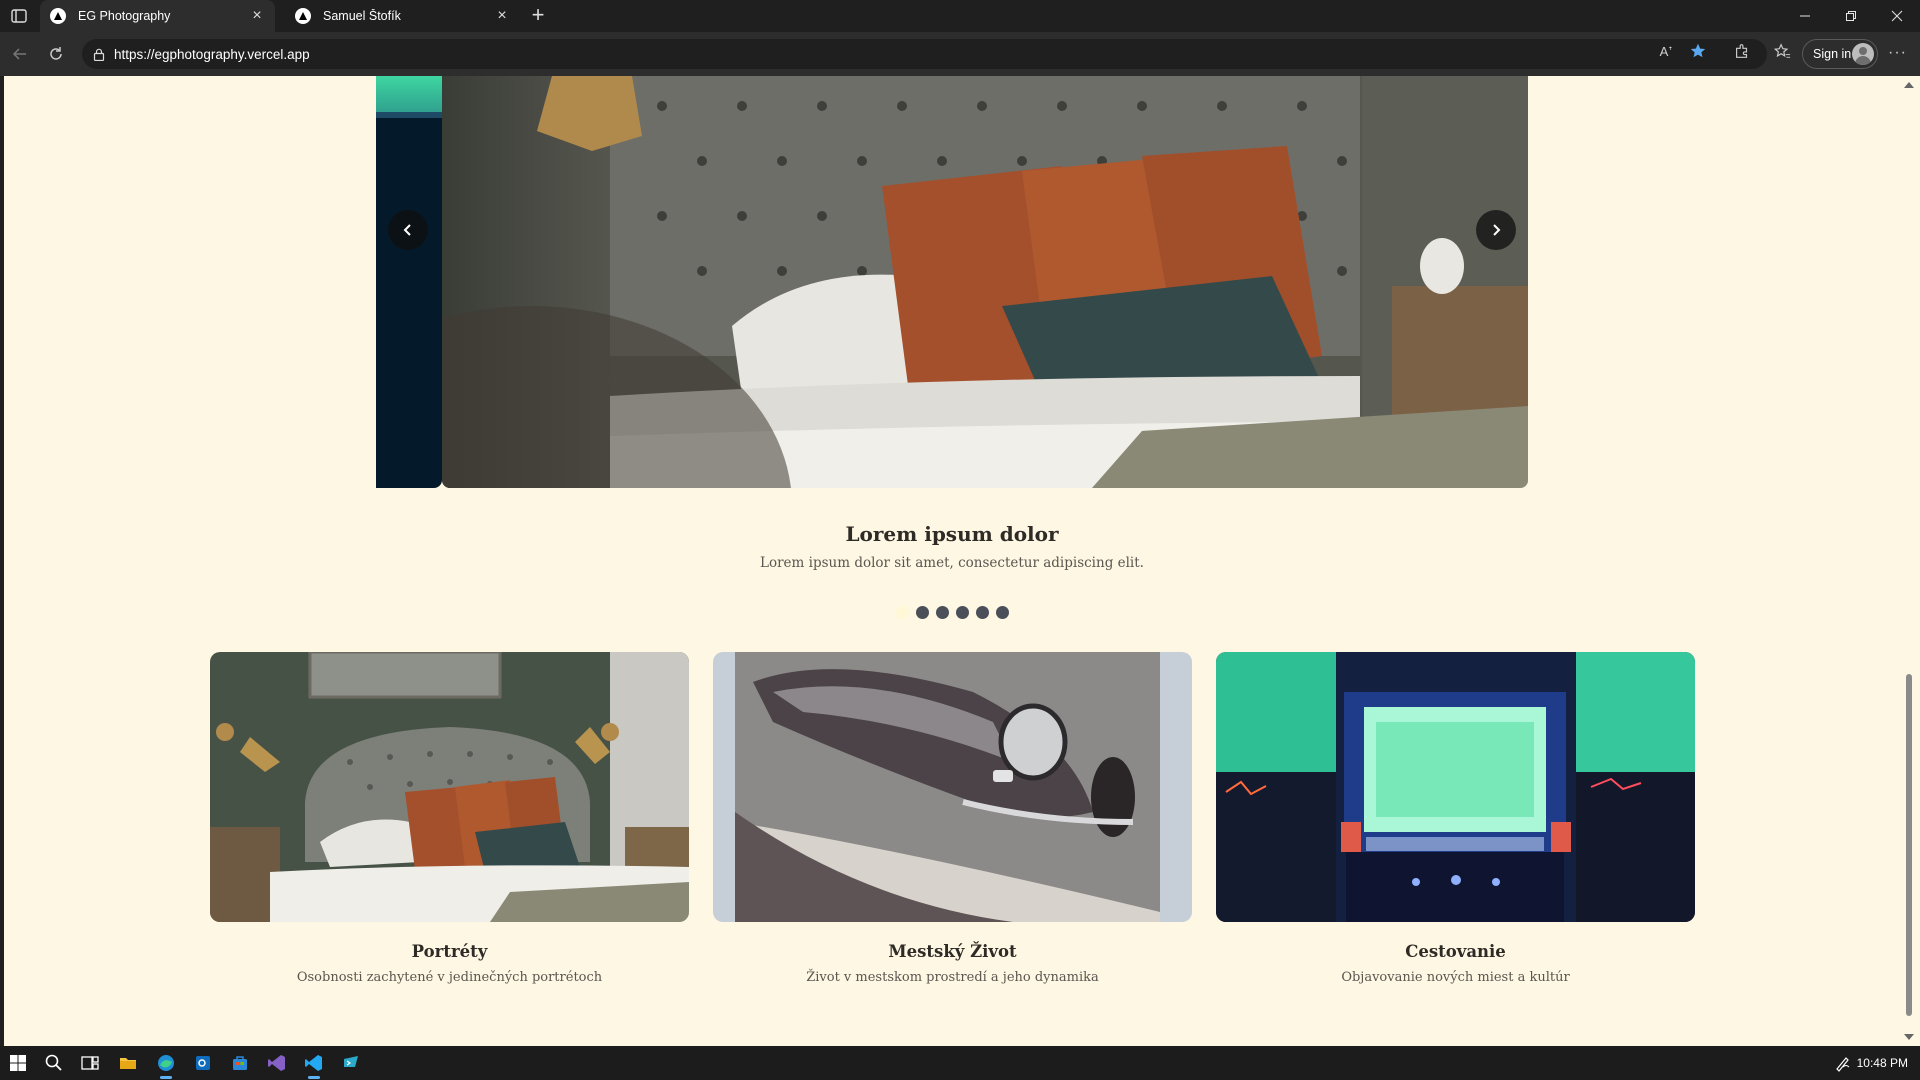  I want to click on windows-taskbar: 10:48 PM, so click(960, 1063).